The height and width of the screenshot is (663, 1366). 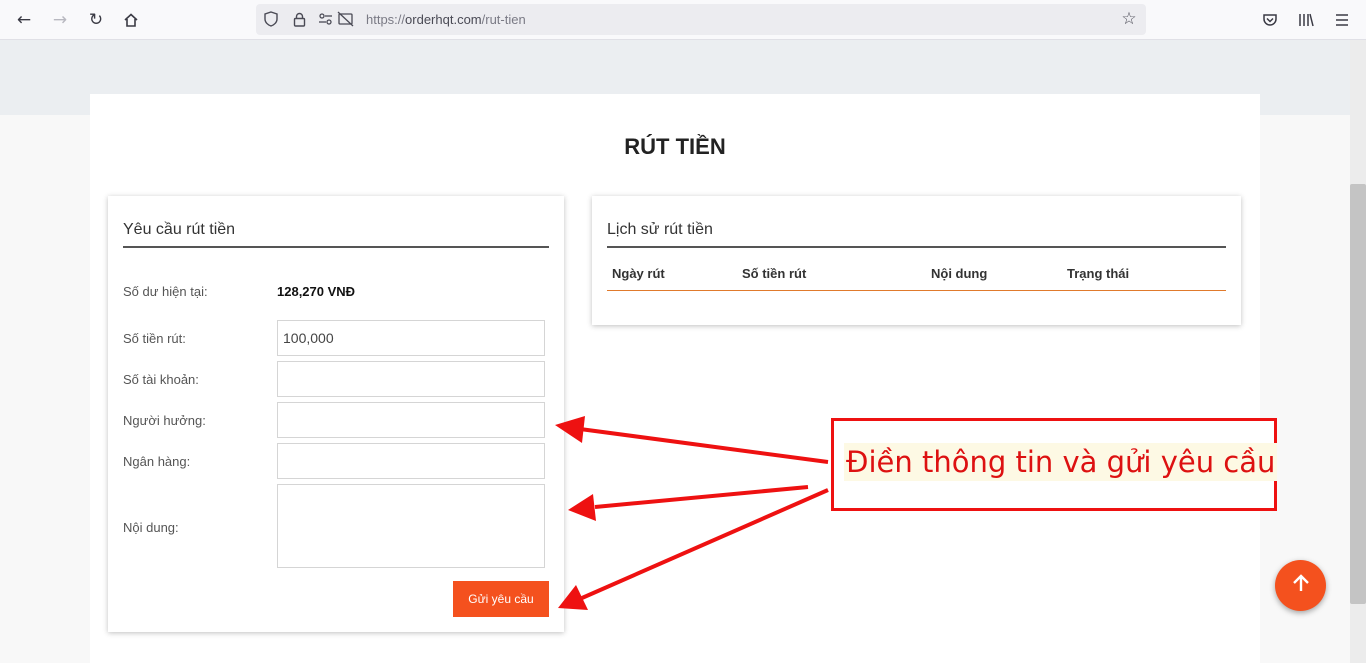 I want to click on arrow-up-icon, so click(x=1301, y=586).